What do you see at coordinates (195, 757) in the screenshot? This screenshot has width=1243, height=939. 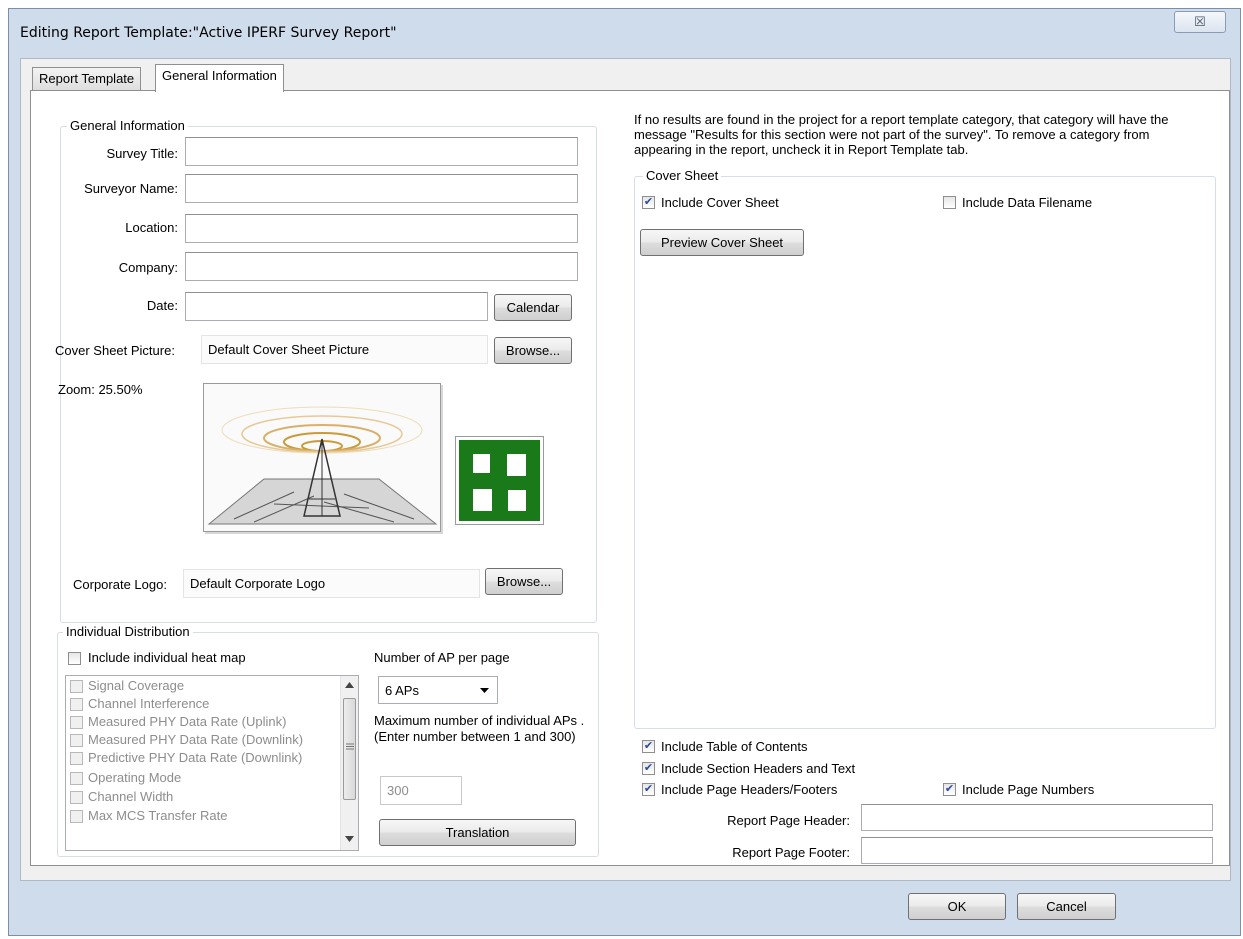 I see `list-item-label: Predictive PHY Data Rate (Downlink)` at bounding box center [195, 757].